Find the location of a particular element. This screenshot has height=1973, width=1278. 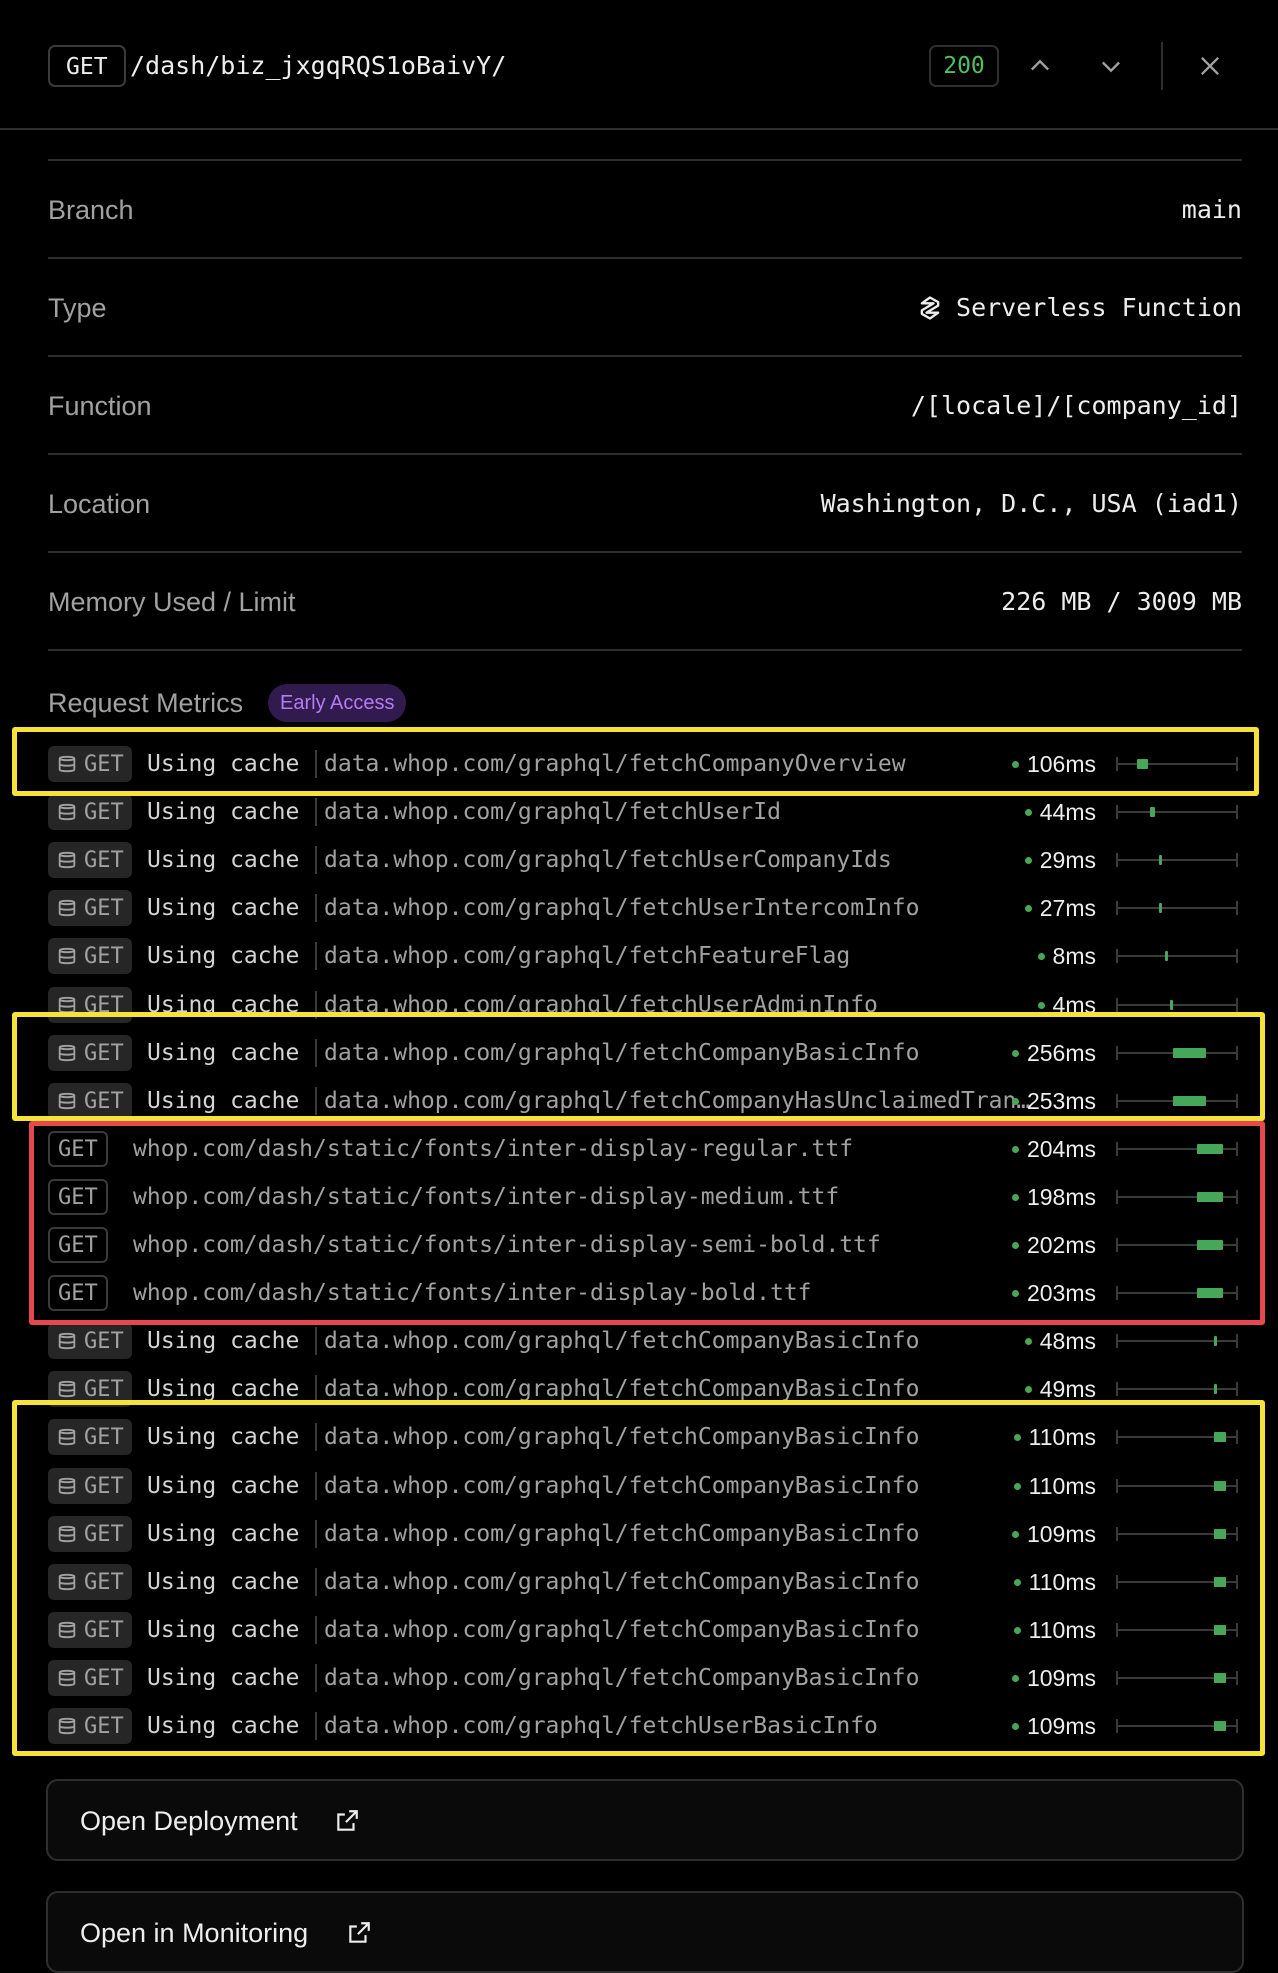

duration: 198ms is located at coordinates (1053, 1197).